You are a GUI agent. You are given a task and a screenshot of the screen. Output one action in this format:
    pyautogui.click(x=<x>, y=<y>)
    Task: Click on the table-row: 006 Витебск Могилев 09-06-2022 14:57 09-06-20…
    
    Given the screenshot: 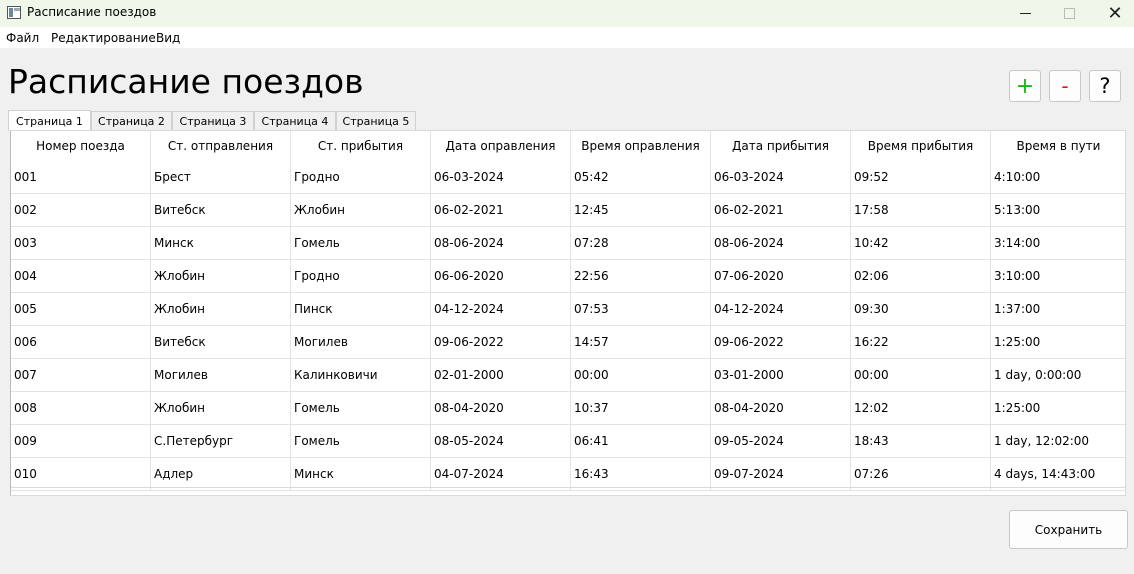 What is the action you would take?
    pyautogui.click(x=568, y=342)
    